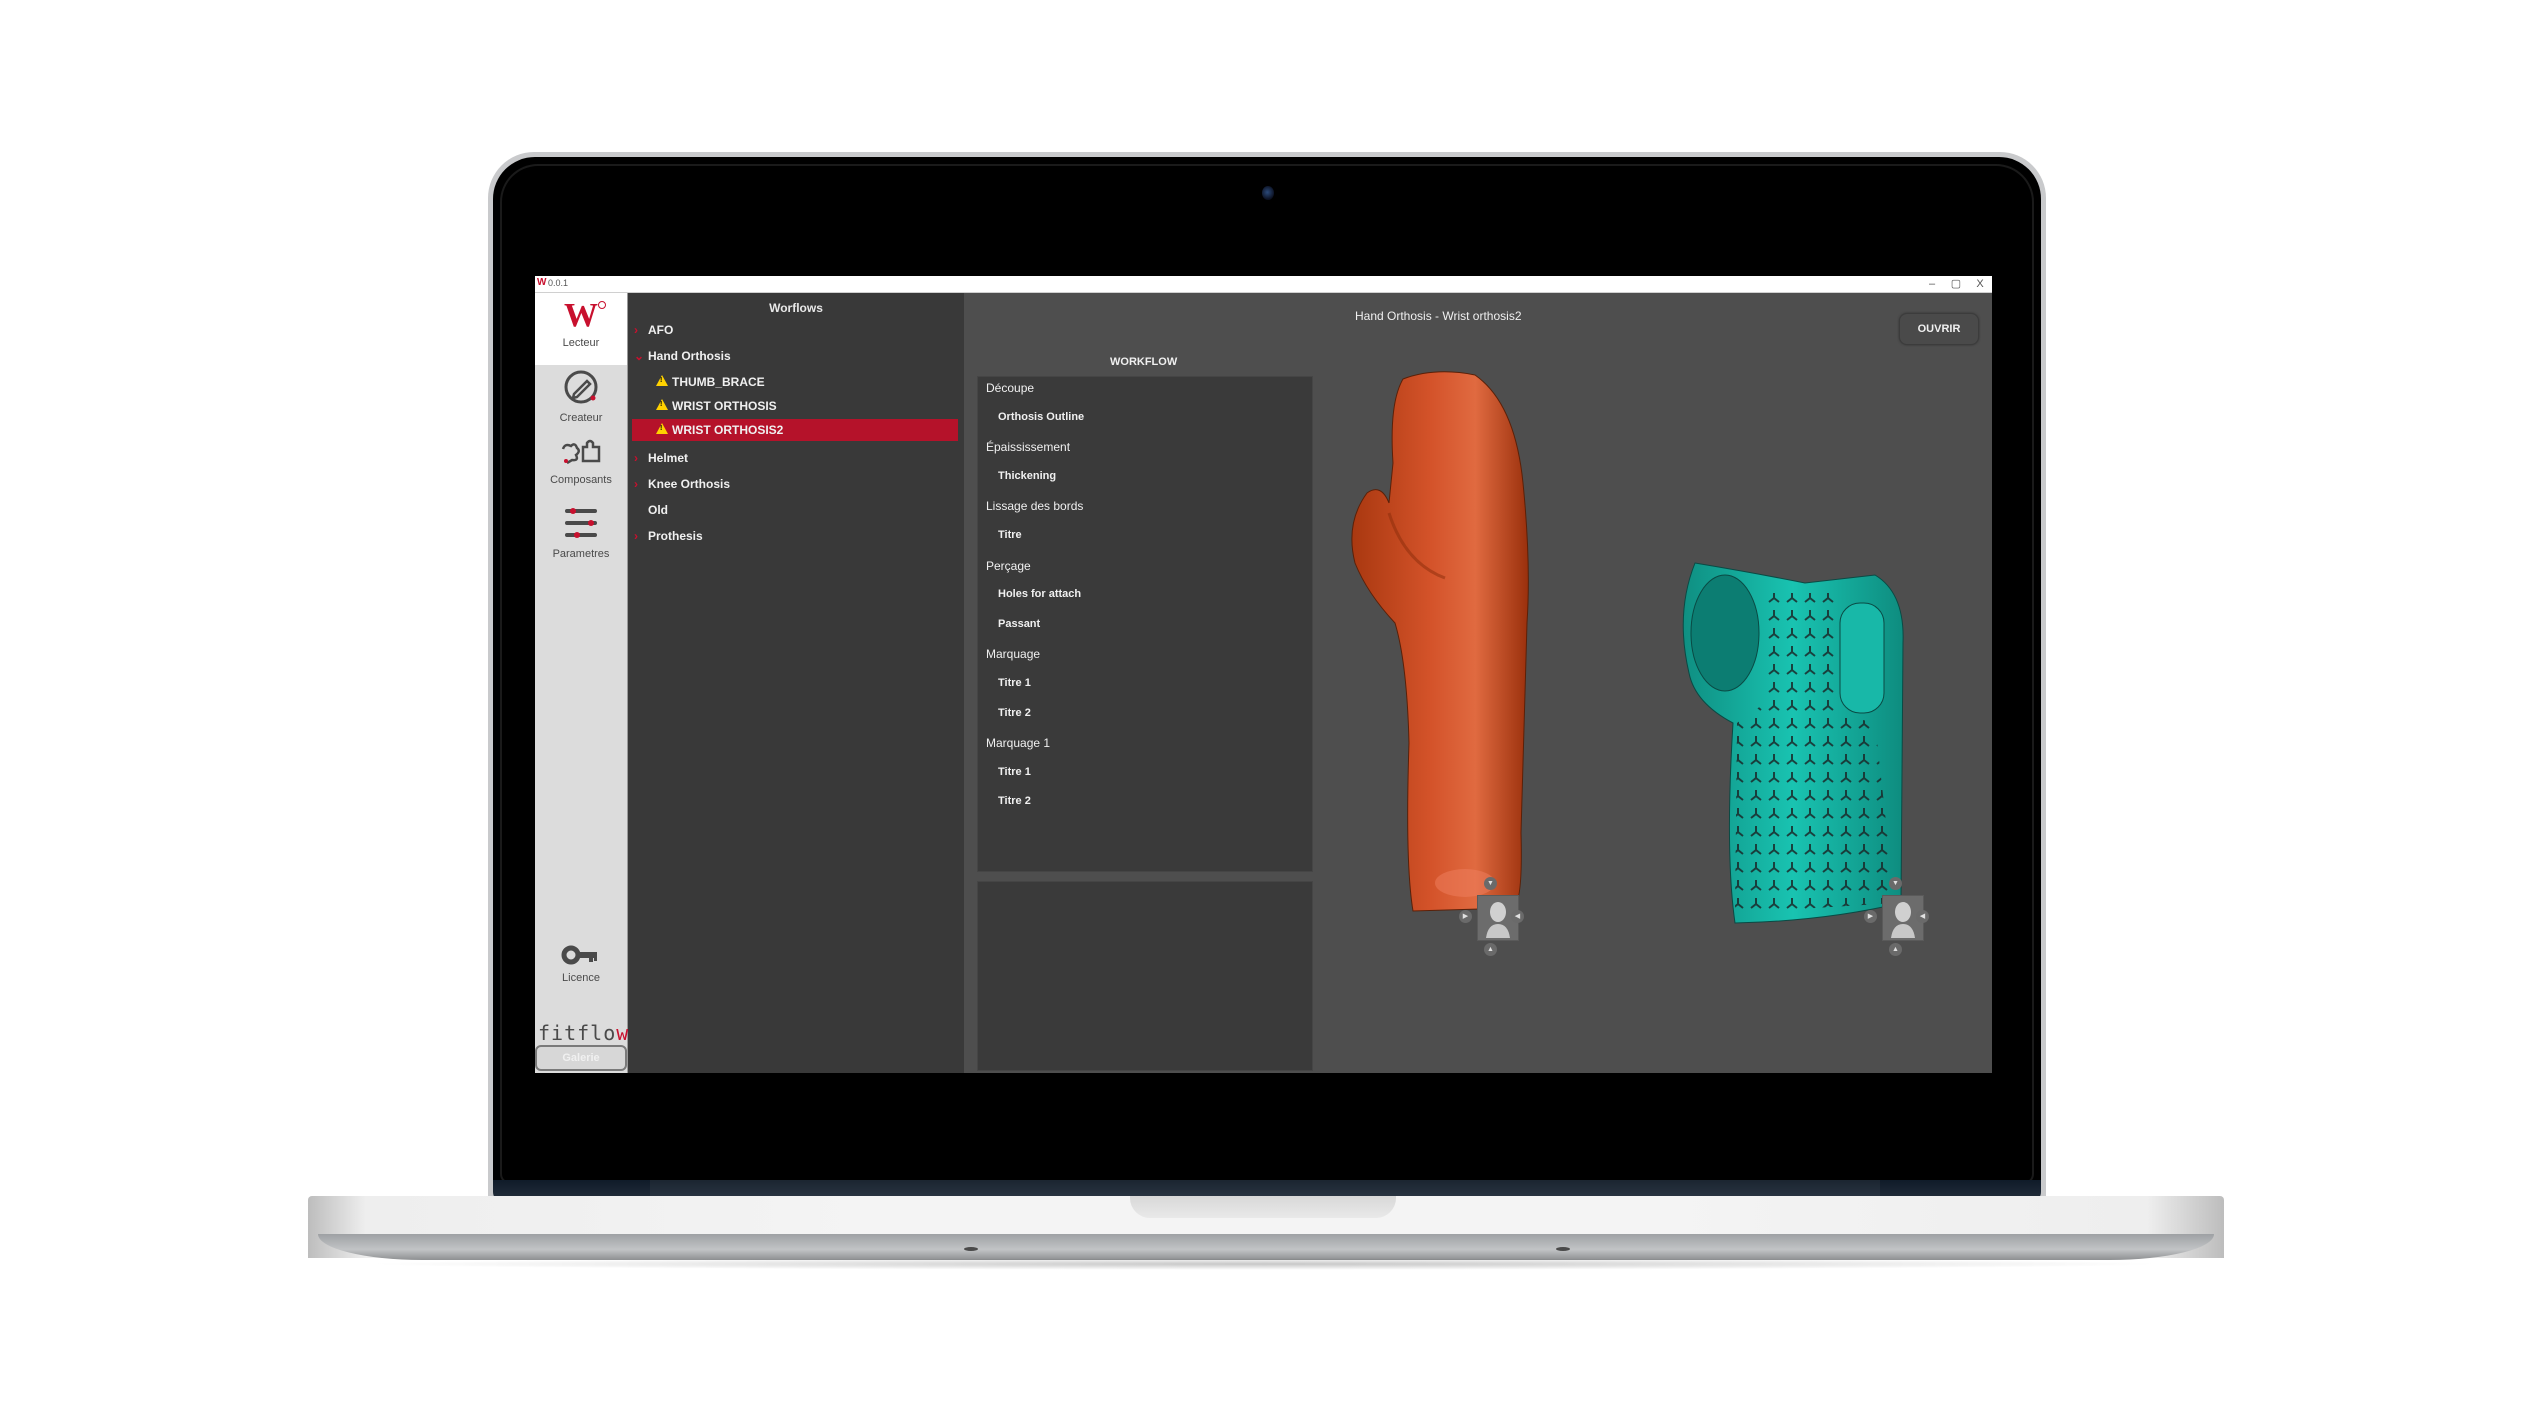 The height and width of the screenshot is (1407, 2522). Describe the element at coordinates (795, 406) in the screenshot. I see `workflow-item: WRIST ORTHOSIS` at that location.